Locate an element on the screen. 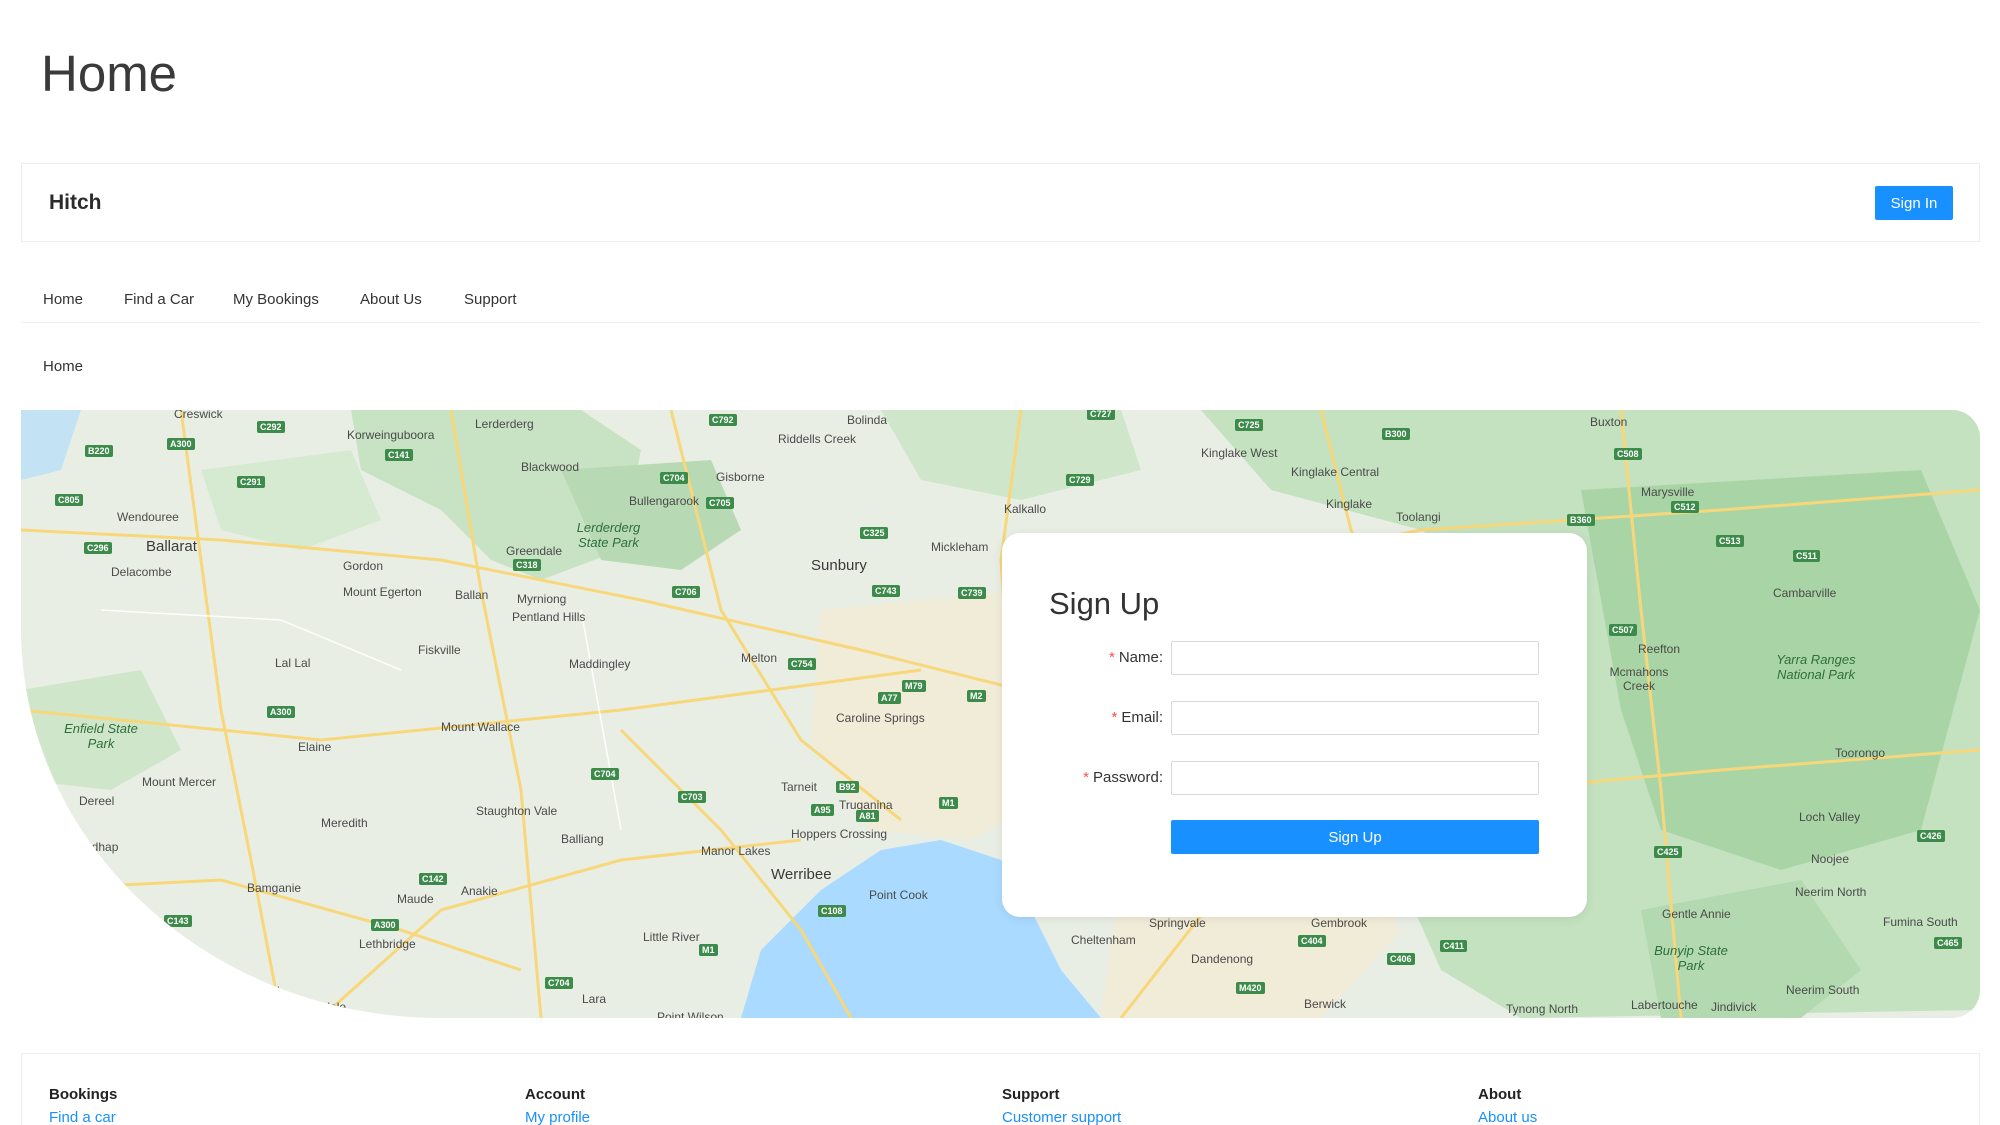 The width and height of the screenshot is (2000, 1125). route-shield: B300 is located at coordinates (1396, 434).